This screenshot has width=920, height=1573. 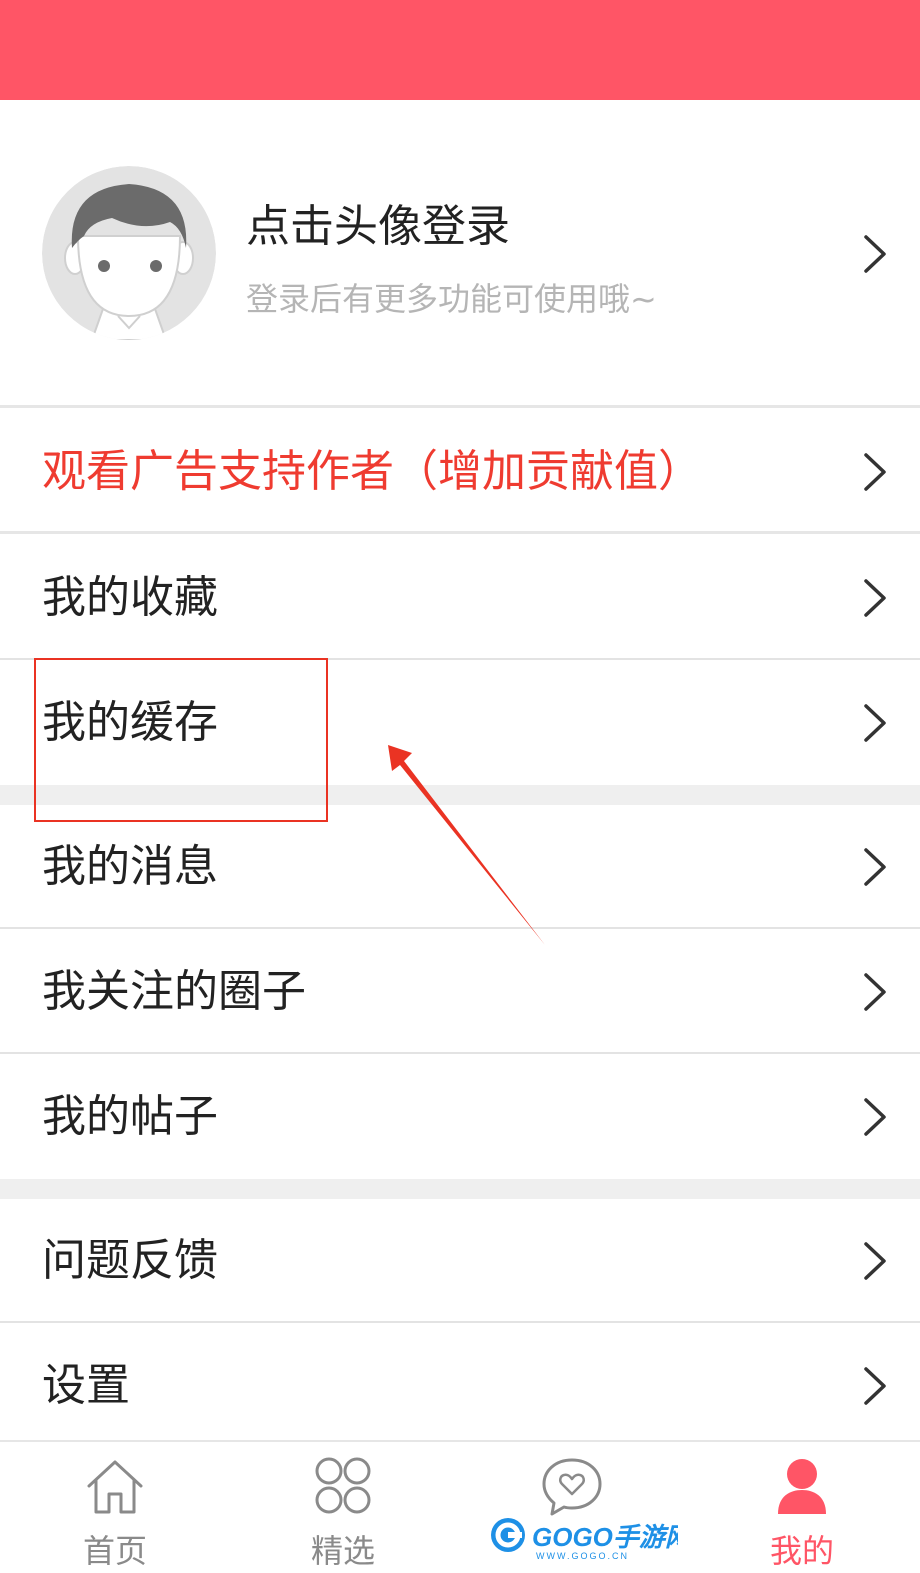 I want to click on tab-mine: 我的, so click(x=802, y=1507).